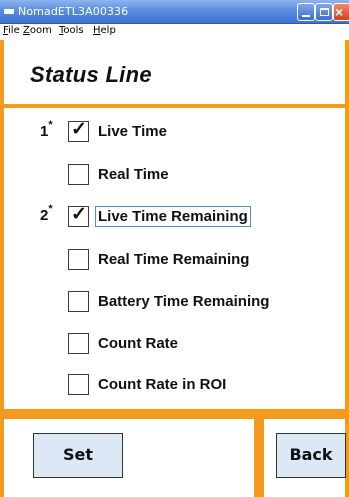 This screenshot has width=349, height=497. What do you see at coordinates (174, 106) in the screenshot?
I see `header-divider` at bounding box center [174, 106].